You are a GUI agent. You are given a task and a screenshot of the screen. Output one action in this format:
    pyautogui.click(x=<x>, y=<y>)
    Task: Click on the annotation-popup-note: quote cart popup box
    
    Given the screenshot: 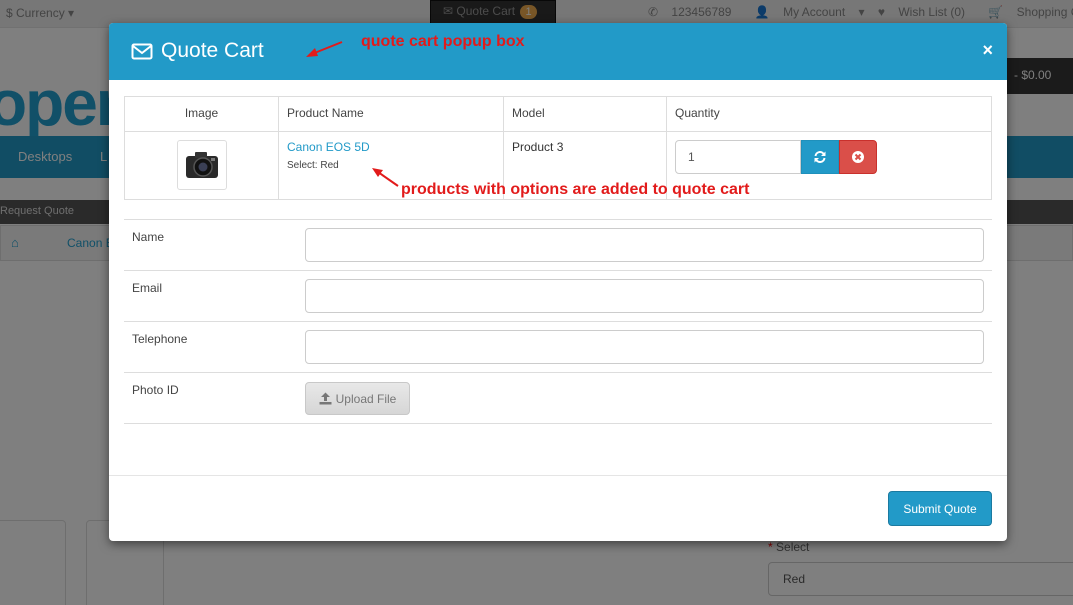 What is the action you would take?
    pyautogui.click(x=443, y=41)
    